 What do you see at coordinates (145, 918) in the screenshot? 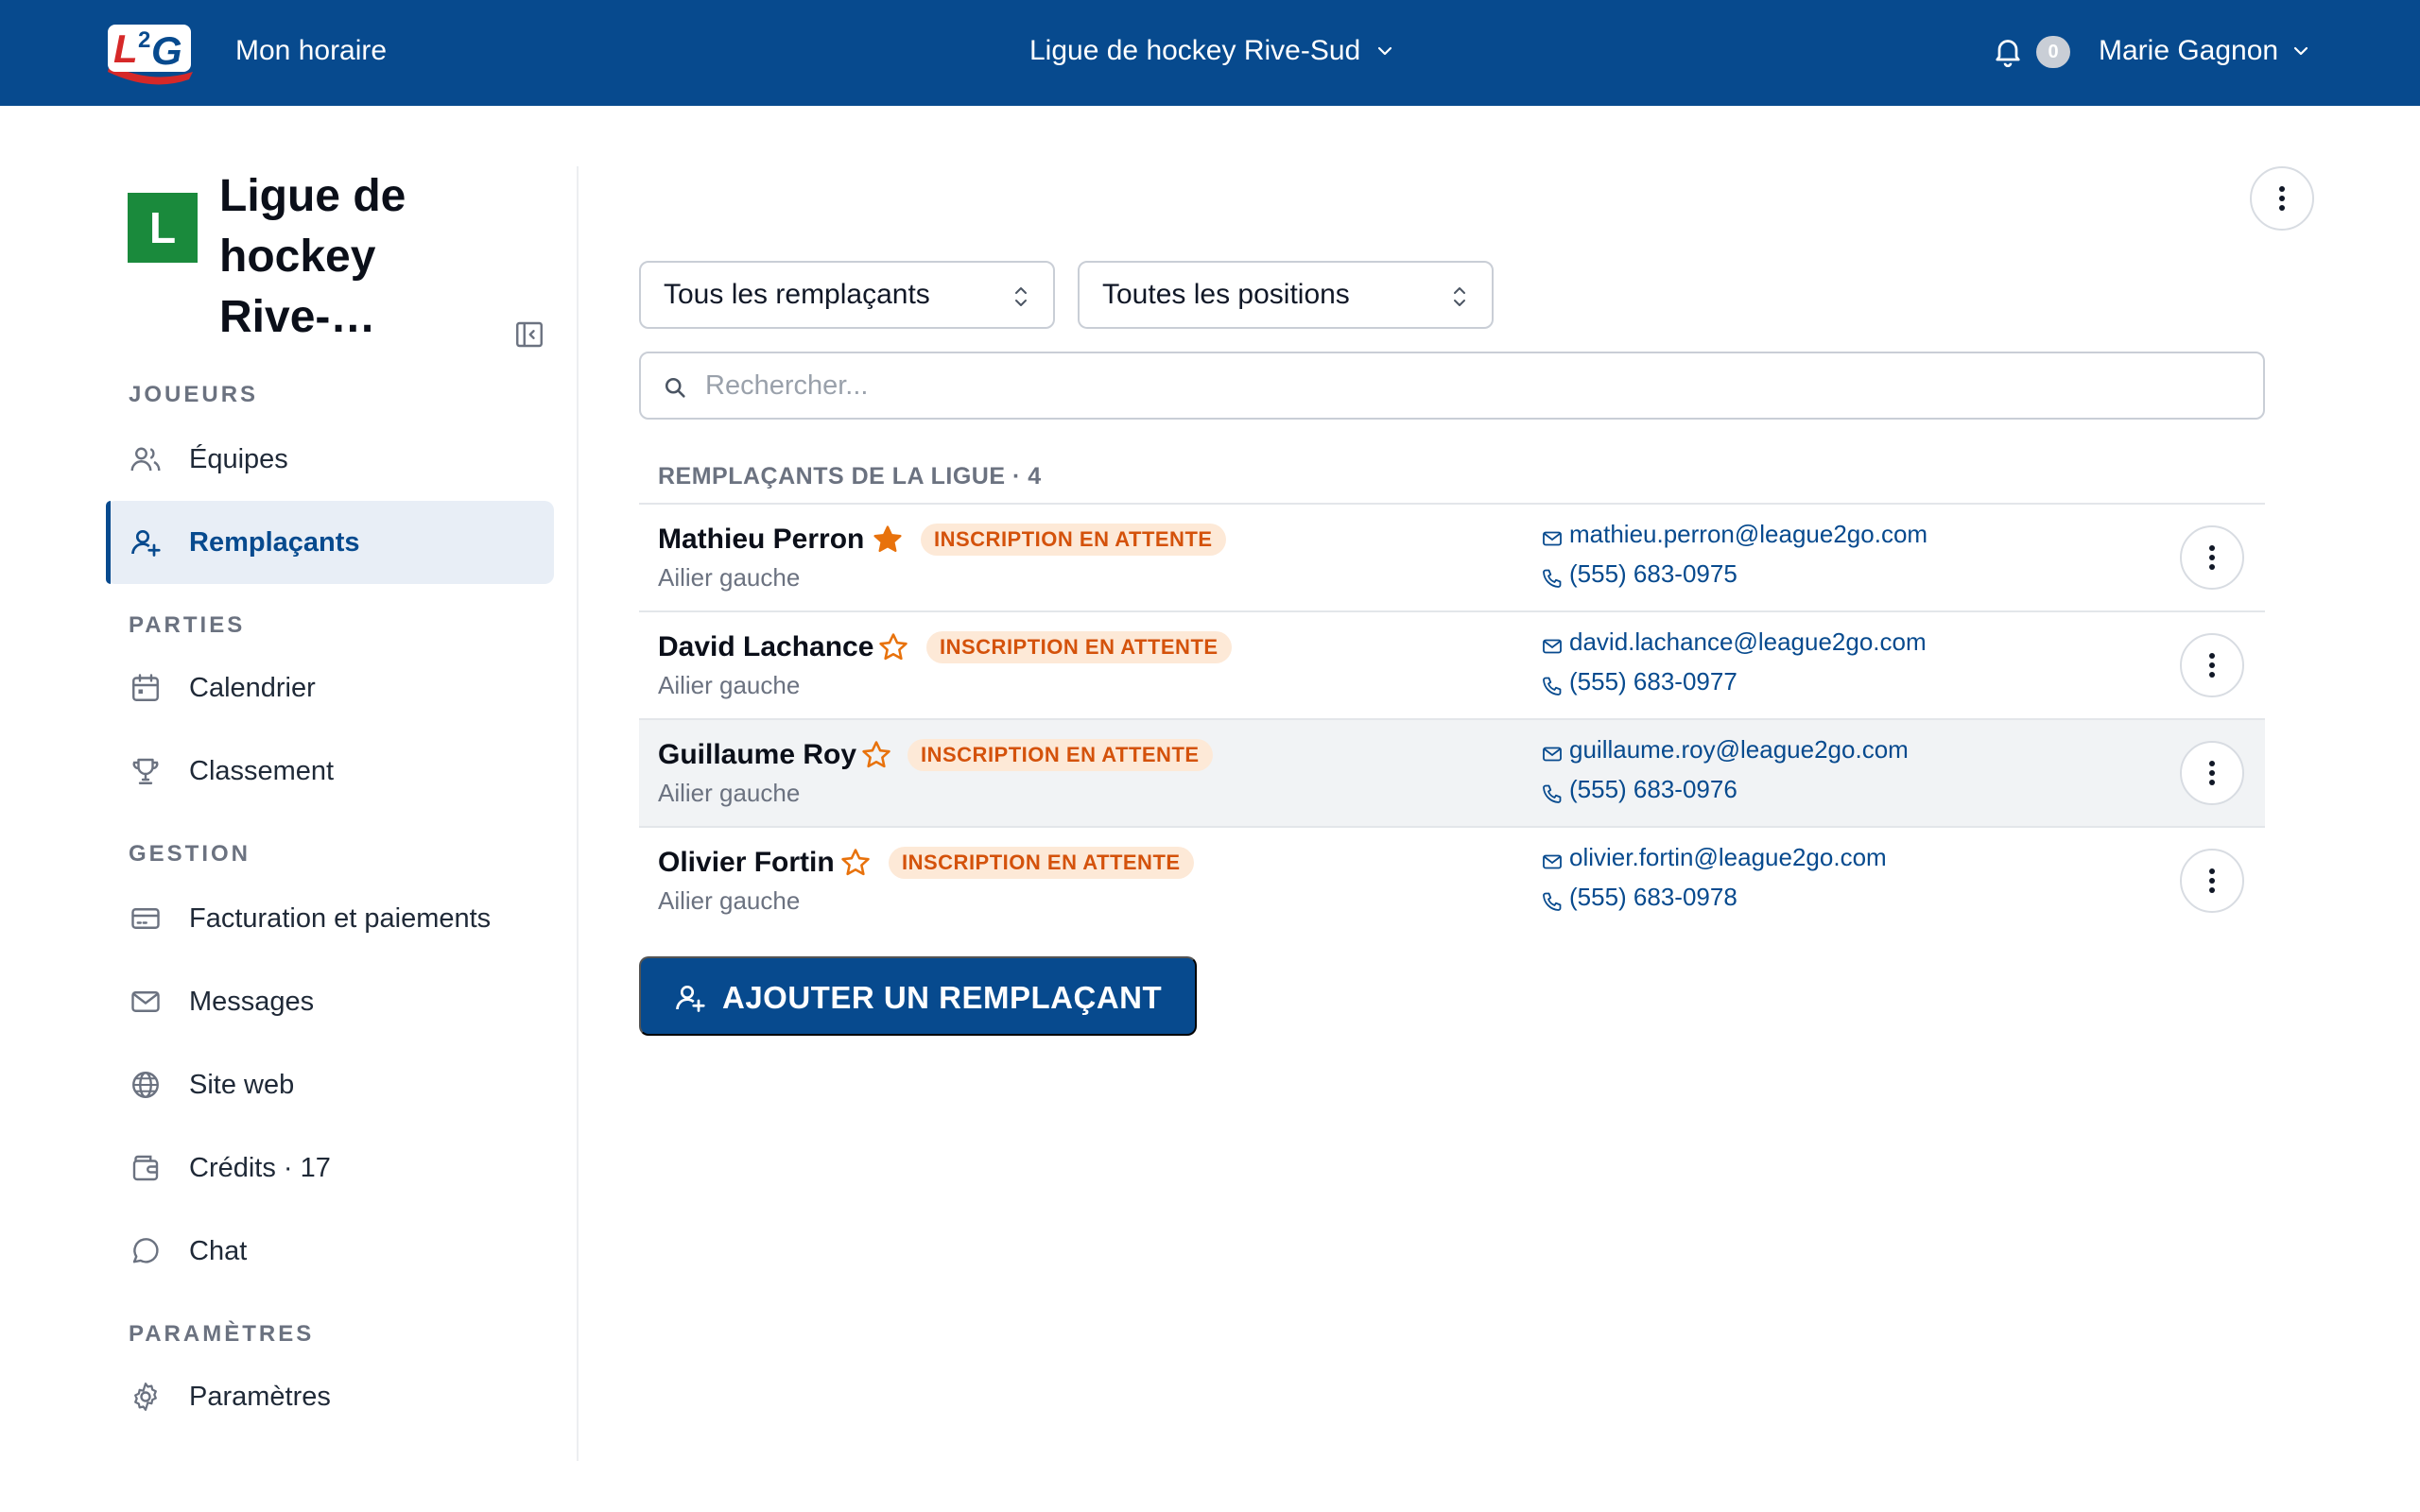
I see `credit-card-icon` at bounding box center [145, 918].